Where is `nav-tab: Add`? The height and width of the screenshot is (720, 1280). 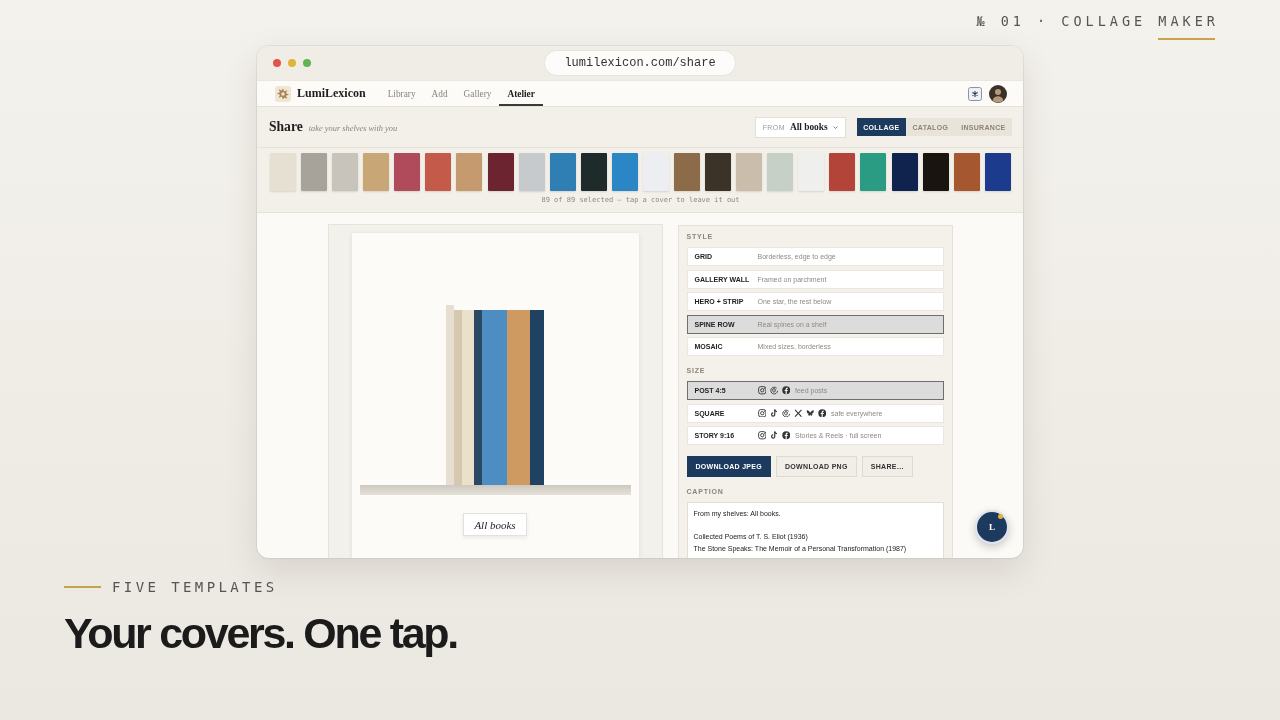 nav-tab: Add is located at coordinates (439, 93).